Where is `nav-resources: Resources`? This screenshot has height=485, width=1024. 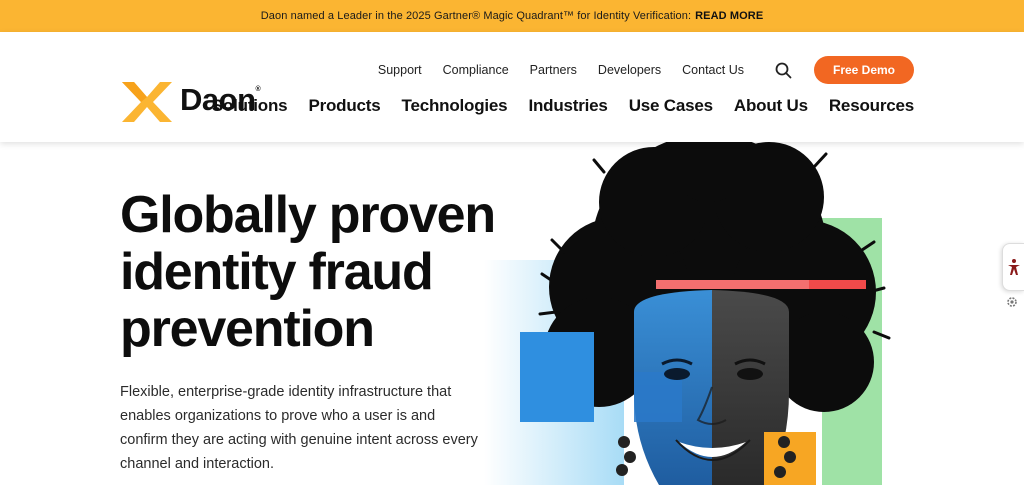
nav-resources: Resources is located at coordinates (871, 106).